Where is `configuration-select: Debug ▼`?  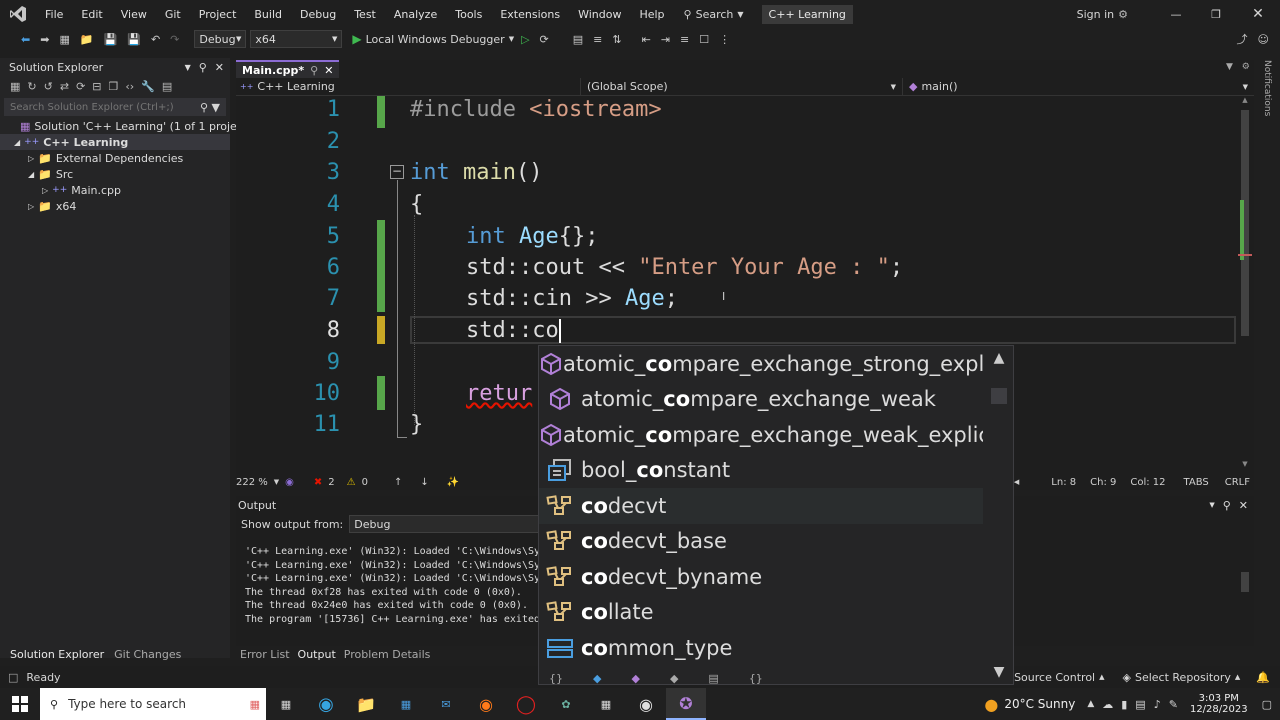
configuration-select: Debug ▼ is located at coordinates (220, 39).